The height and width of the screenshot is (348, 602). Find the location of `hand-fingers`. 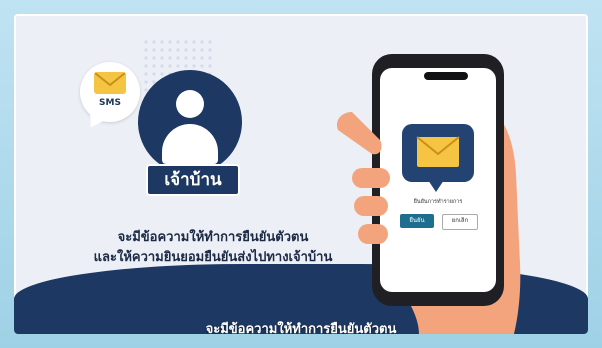

hand-fingers is located at coordinates (363, 178).